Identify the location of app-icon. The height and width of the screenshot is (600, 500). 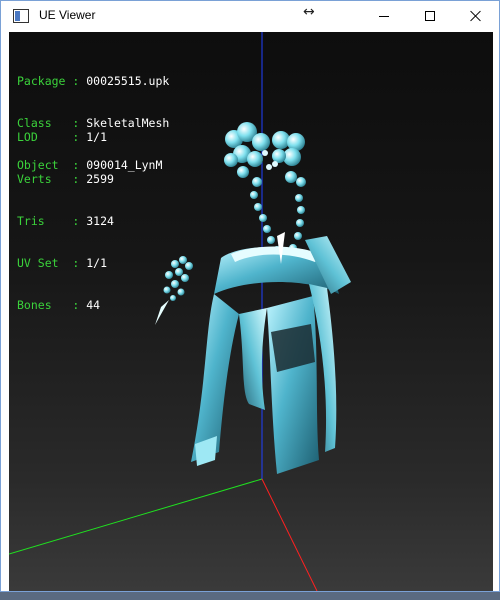
(21, 16).